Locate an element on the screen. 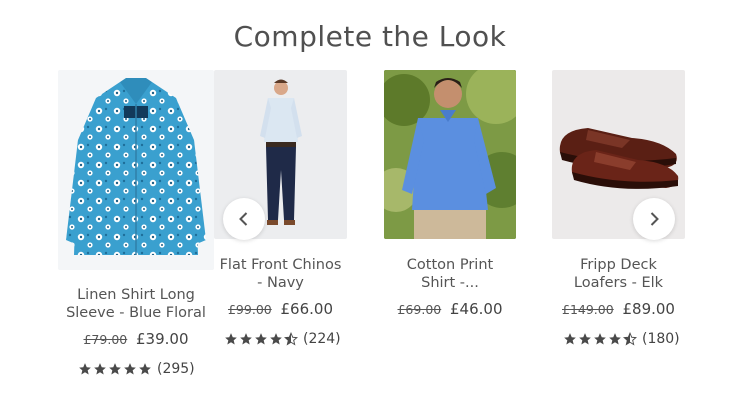 This screenshot has height=417, width=740. sale-price: £46.00 is located at coordinates (476, 309).